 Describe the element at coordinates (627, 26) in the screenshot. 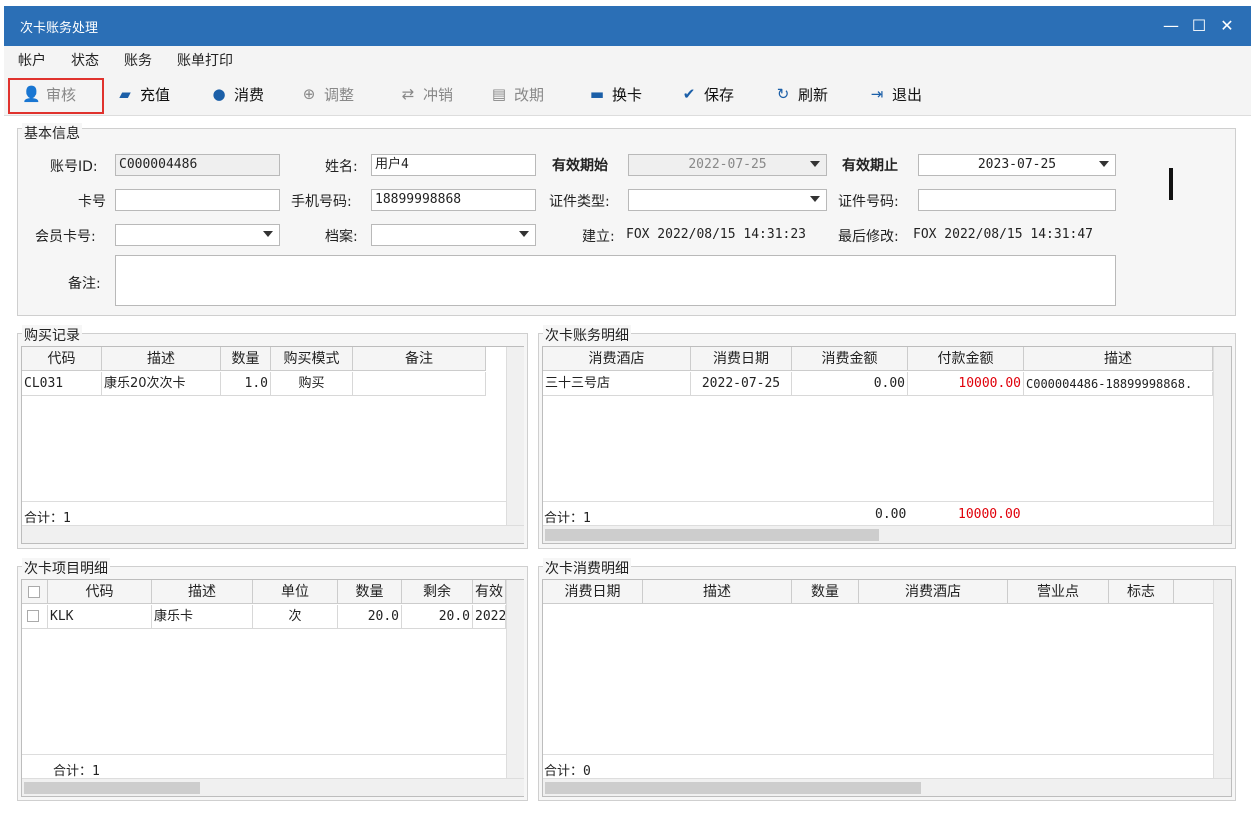

I see `title-bar: 次卡账务处理 — ☐ ✕` at that location.